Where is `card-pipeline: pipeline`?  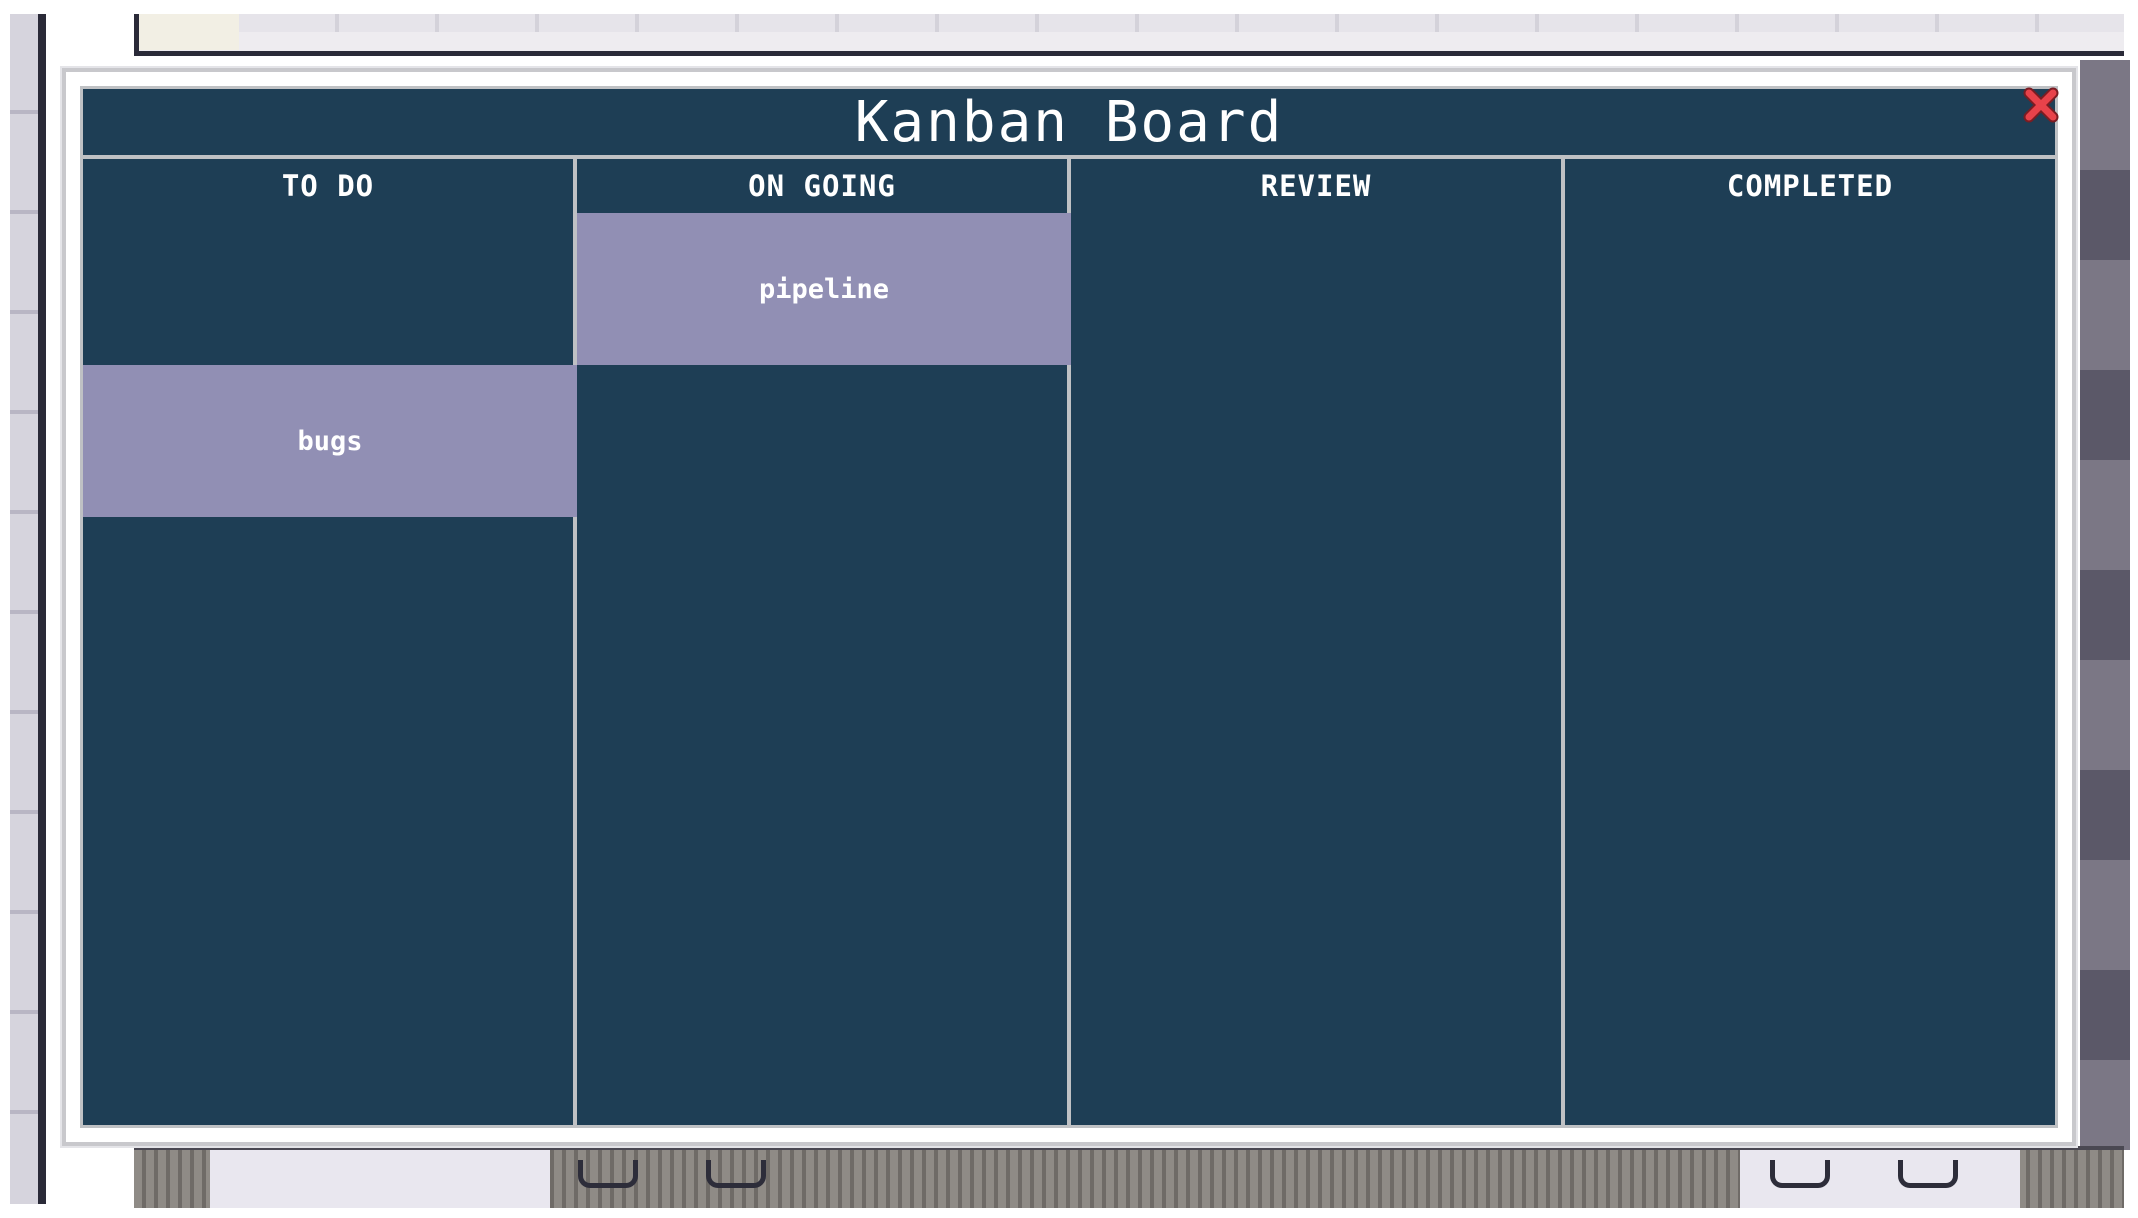
card-pipeline: pipeline is located at coordinates (824, 289).